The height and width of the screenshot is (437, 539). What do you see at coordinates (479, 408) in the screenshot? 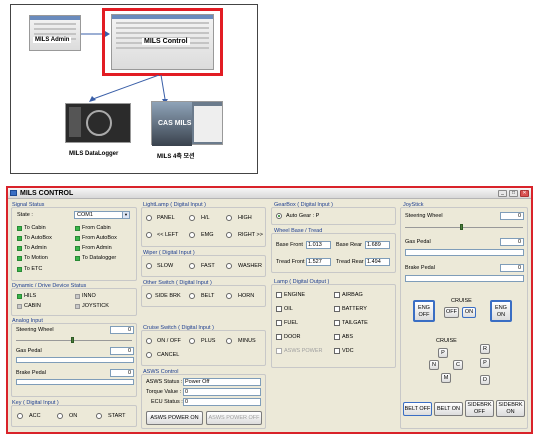
I see `sidebrk-off-button: SIDEBRK OFF` at bounding box center [479, 408].